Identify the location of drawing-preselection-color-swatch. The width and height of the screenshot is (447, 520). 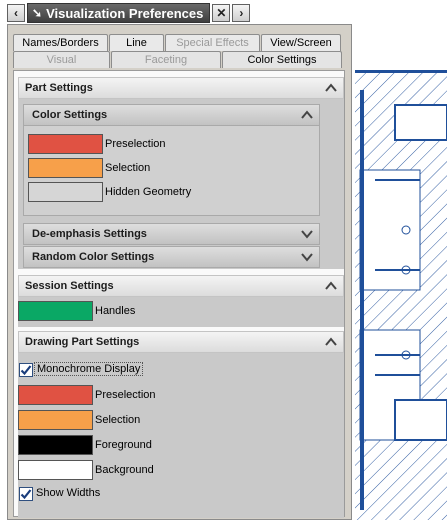
(55, 395).